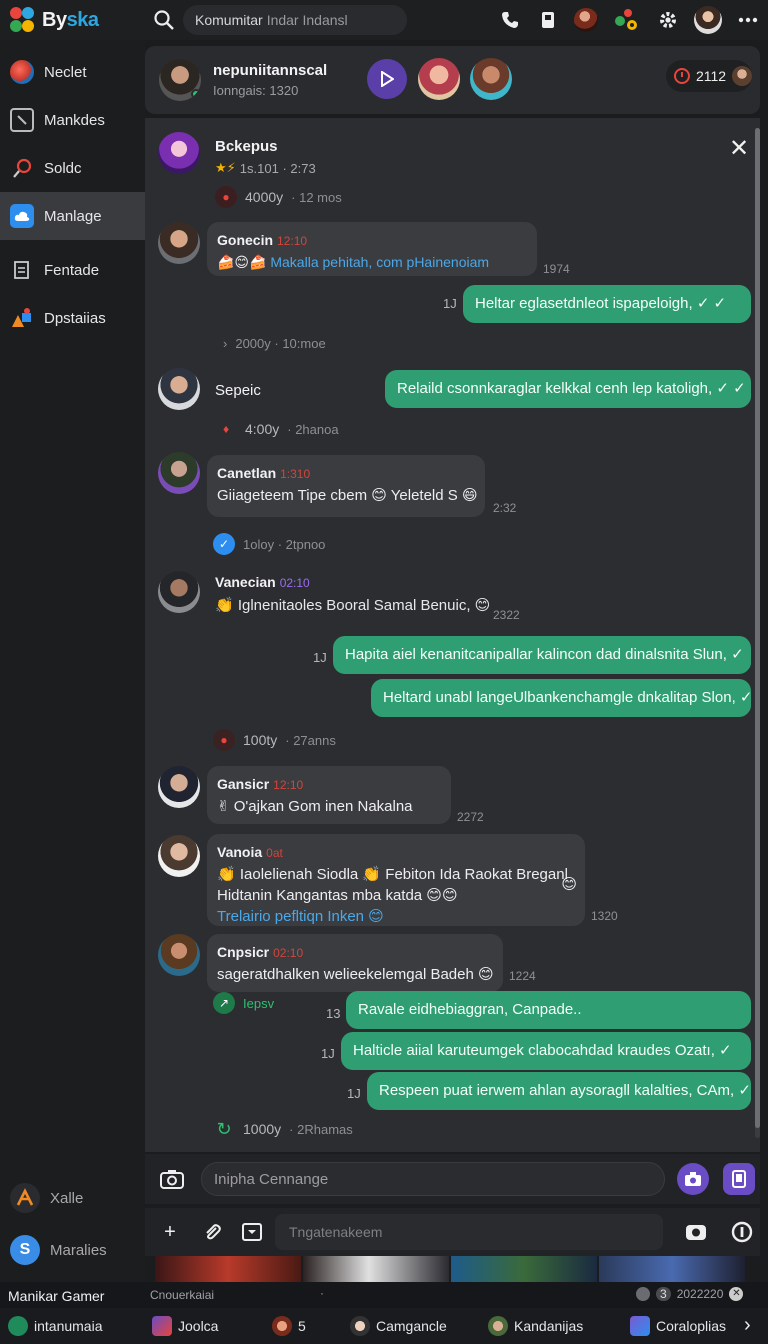 Image resolution: width=768 pixels, height=1344 pixels. Describe the element at coordinates (180, 80) in the screenshot. I see `chat-avatar` at that location.